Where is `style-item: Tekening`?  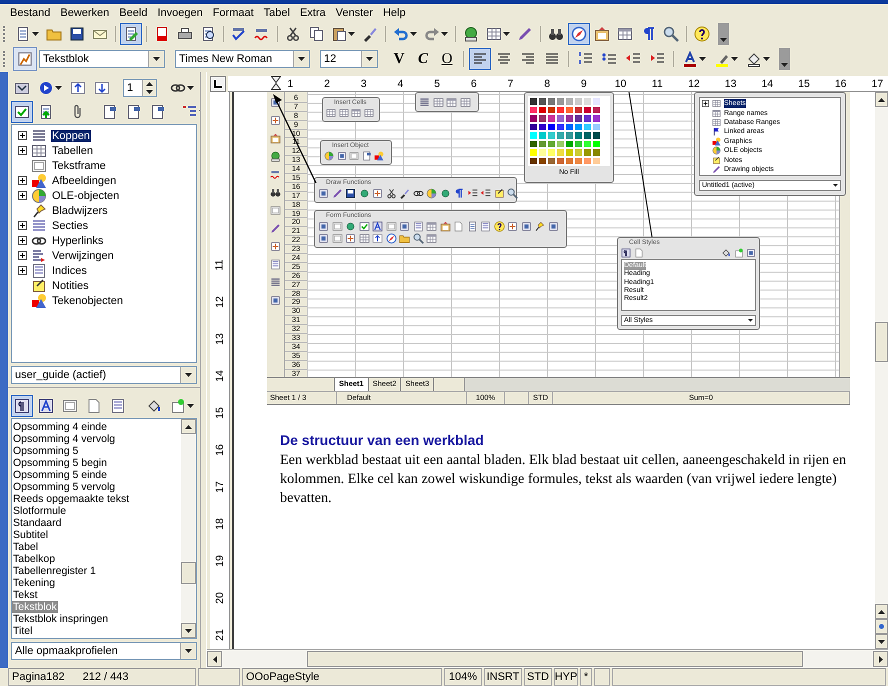
style-item: Tekening is located at coordinates (34, 583).